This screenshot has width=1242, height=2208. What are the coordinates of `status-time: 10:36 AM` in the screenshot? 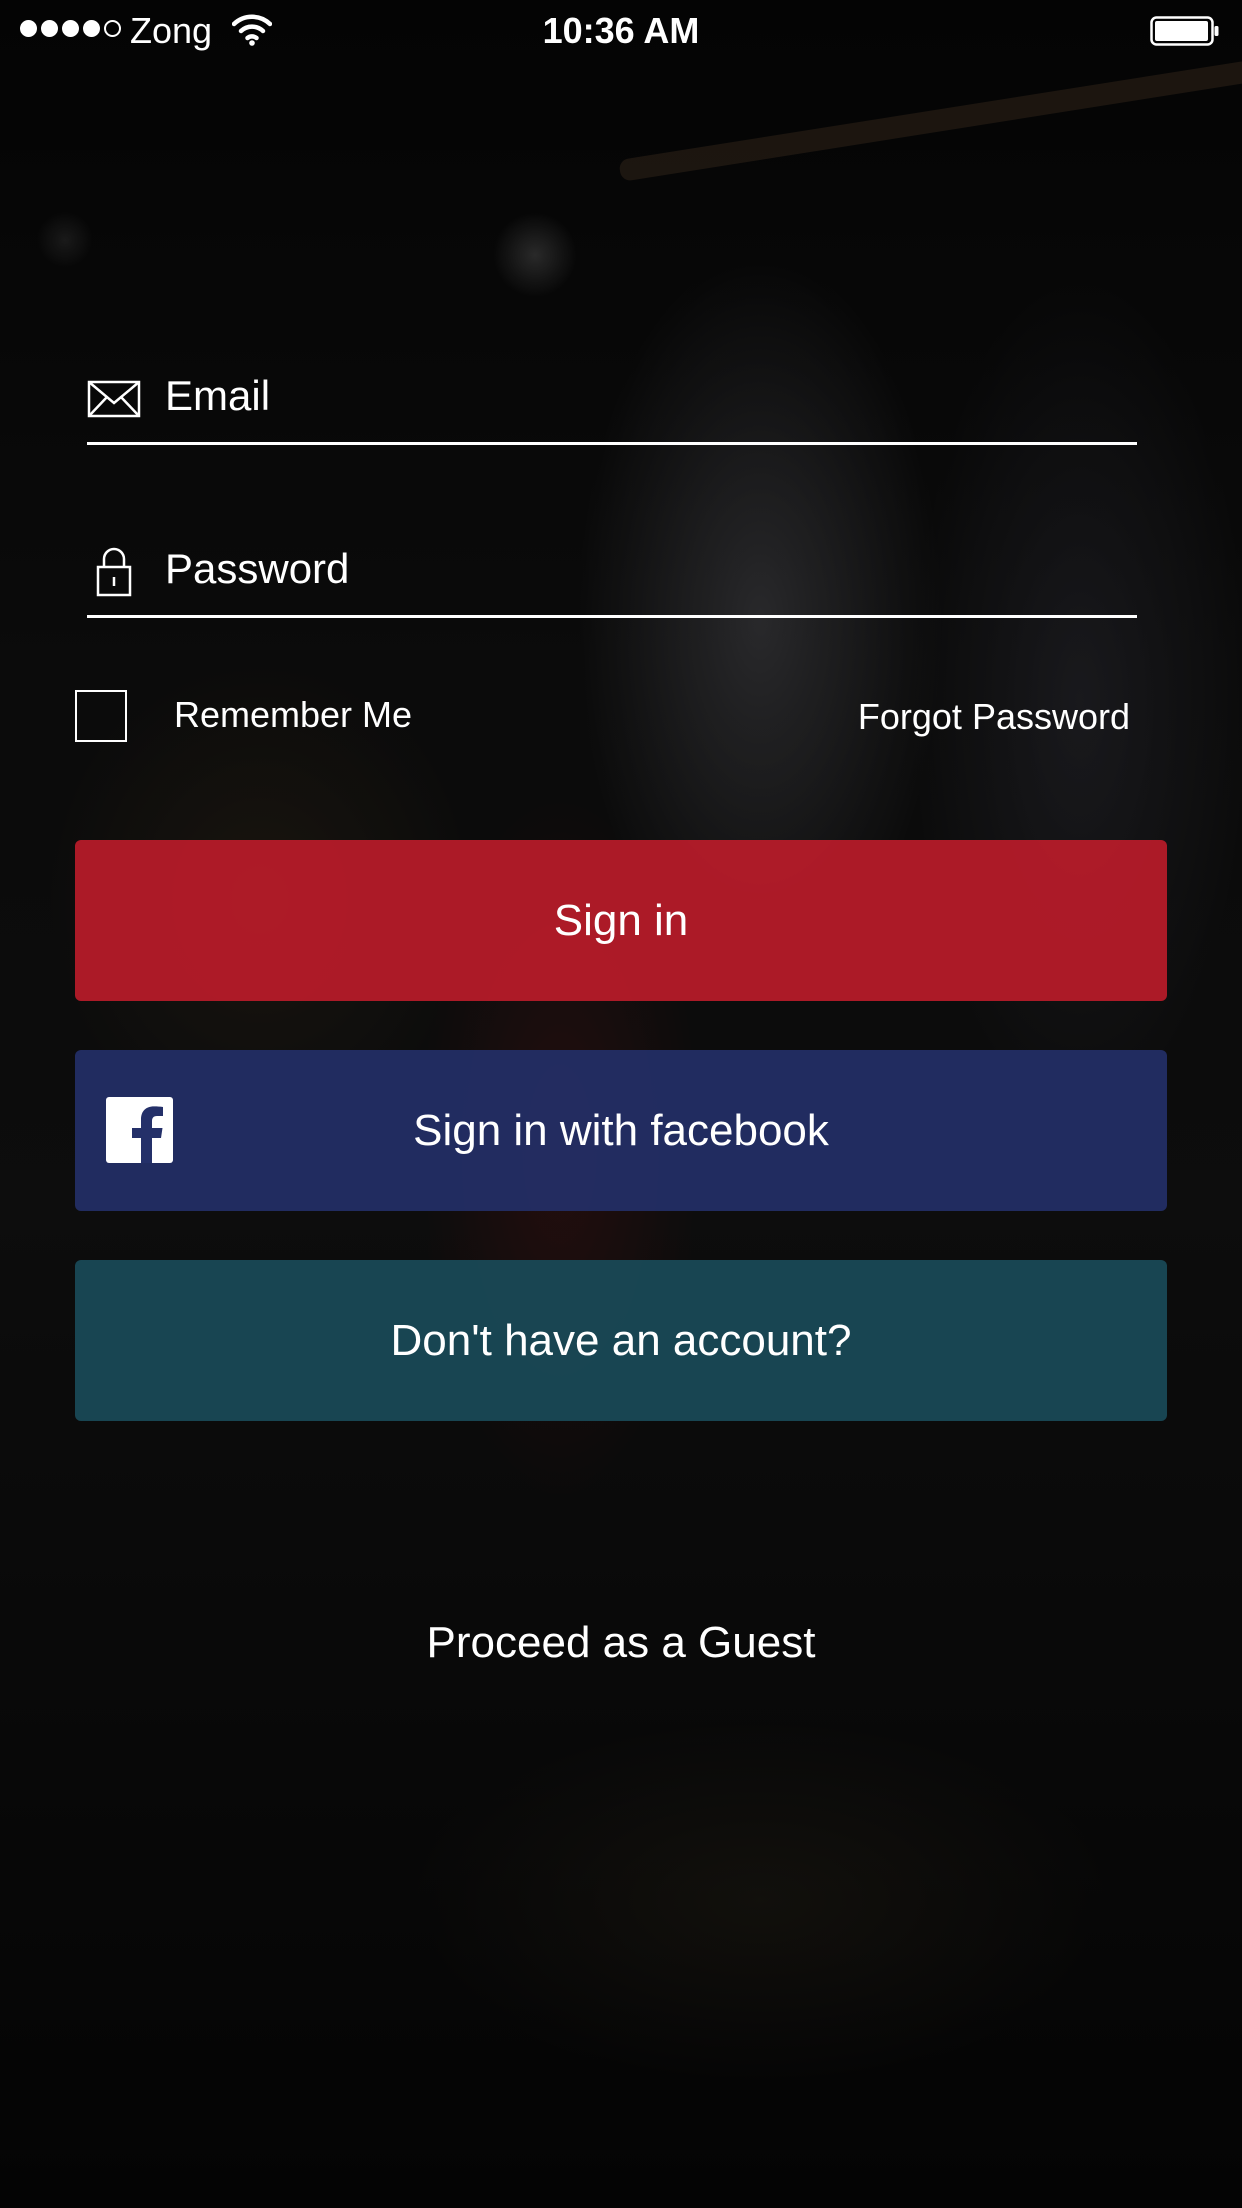 It's located at (621, 30).